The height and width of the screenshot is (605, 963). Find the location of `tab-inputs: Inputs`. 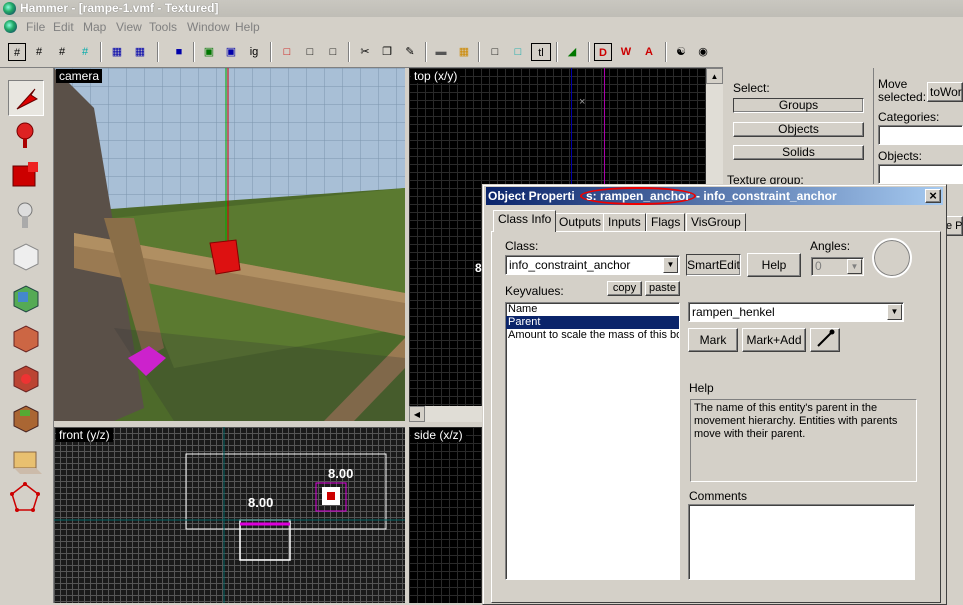

tab-inputs: Inputs is located at coordinates (624, 222).